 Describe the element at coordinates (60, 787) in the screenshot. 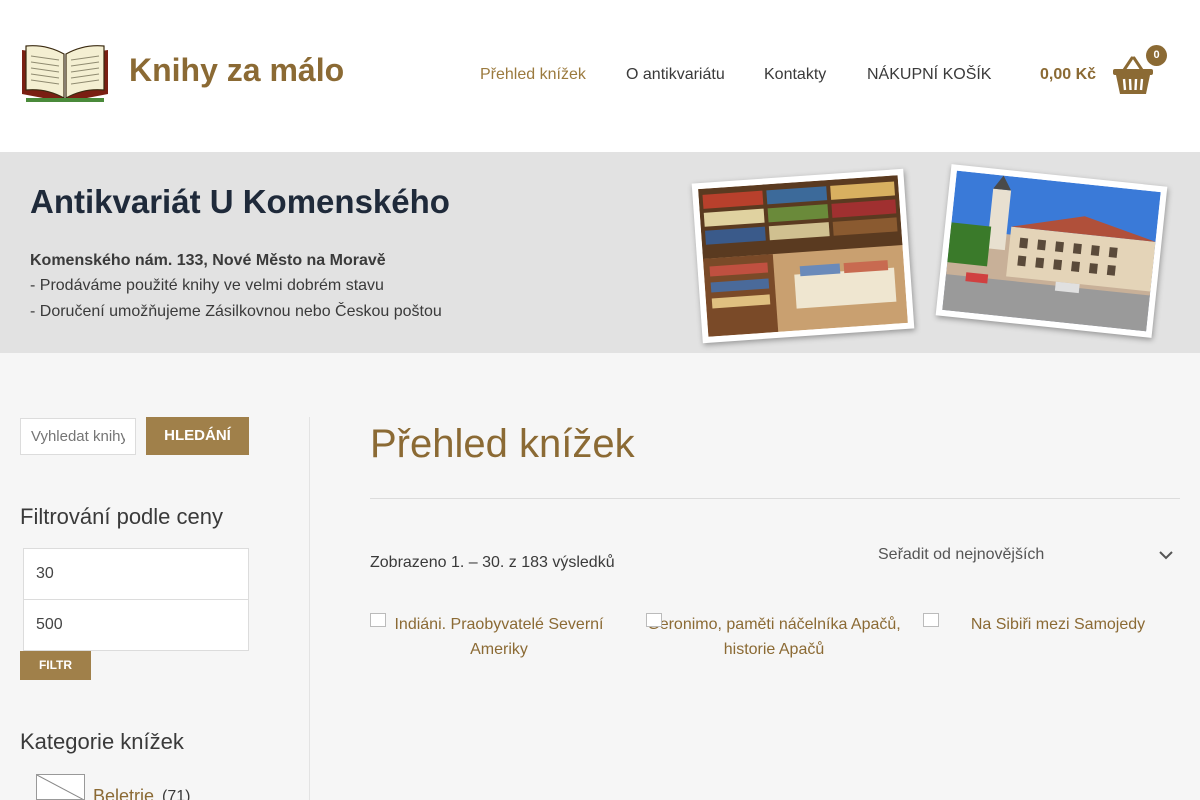

I see `category-thumbnail-icon` at that location.